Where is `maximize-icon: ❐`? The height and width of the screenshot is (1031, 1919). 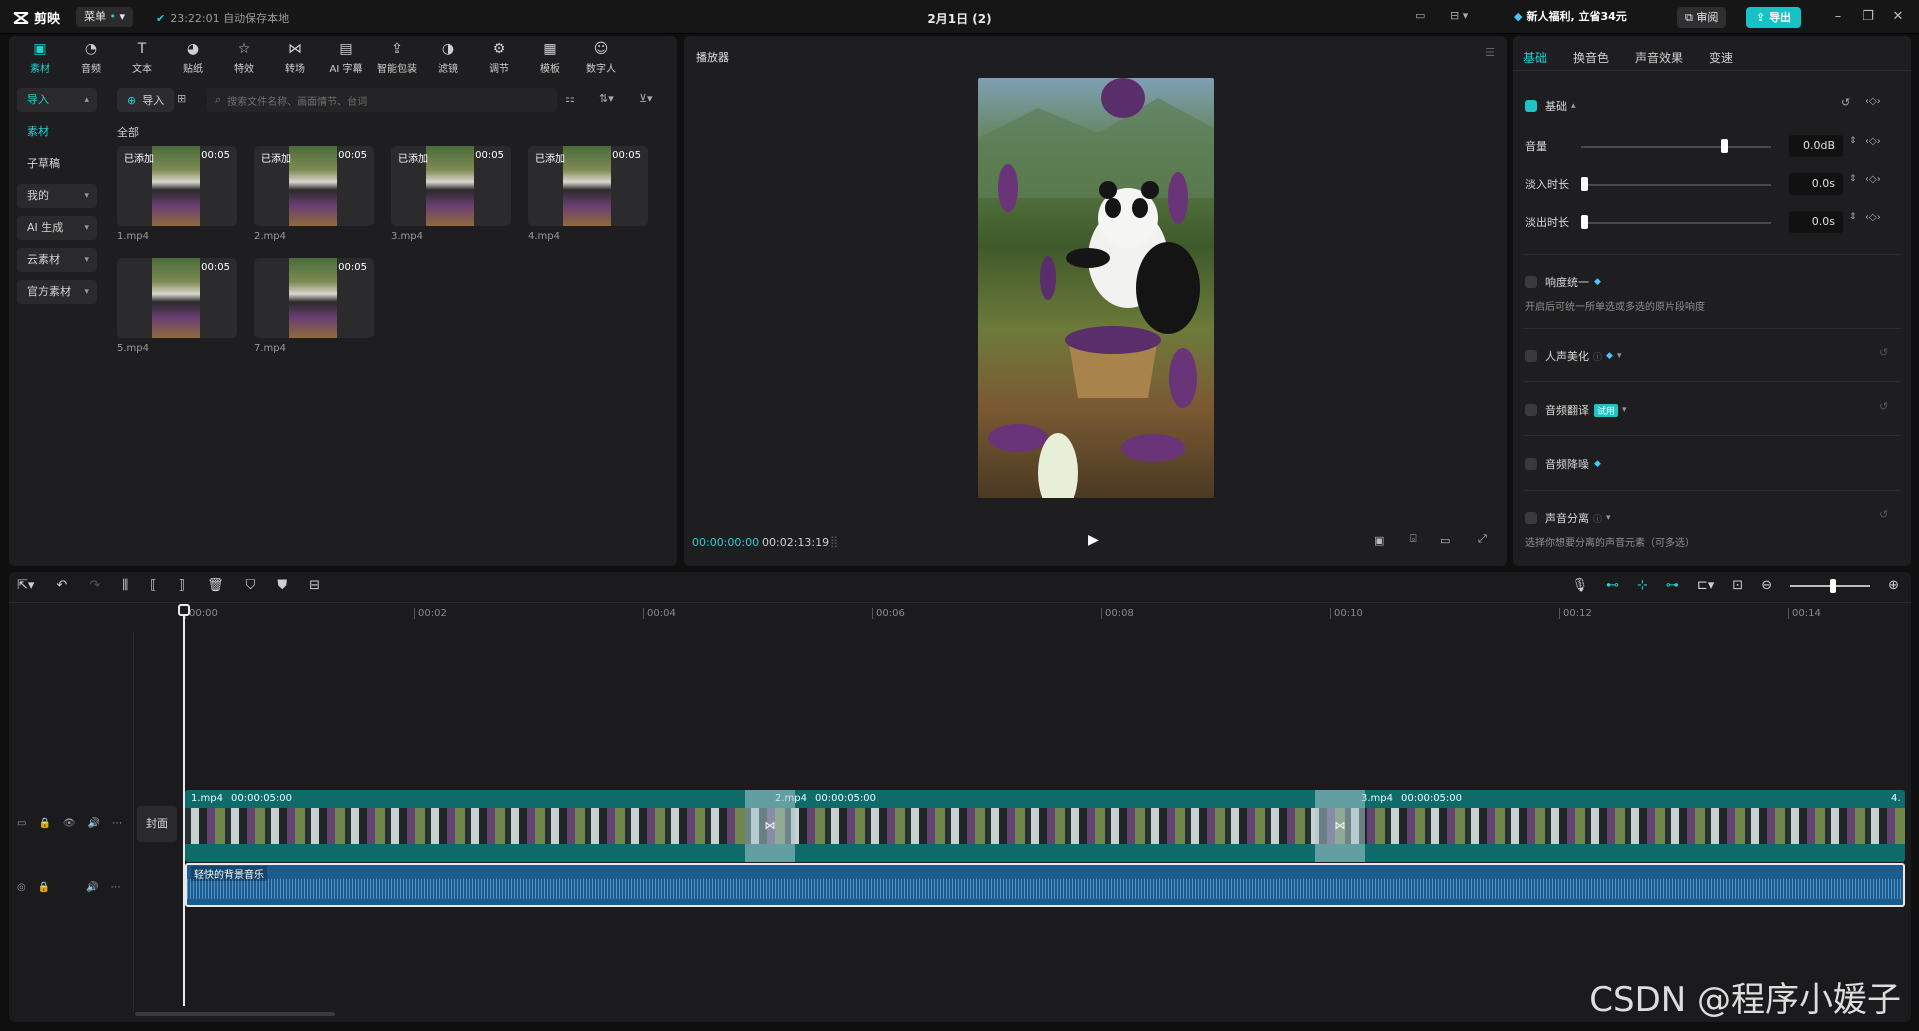
maximize-icon: ❐ is located at coordinates (1868, 16).